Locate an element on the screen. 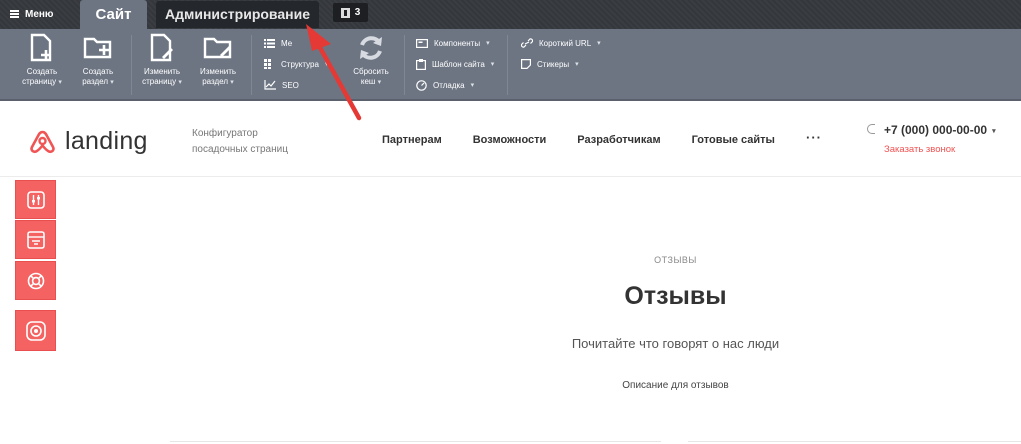 Image resolution: width=1021 pixels, height=444 pixels. site-template-label: Шаблон сайта is located at coordinates (458, 64).